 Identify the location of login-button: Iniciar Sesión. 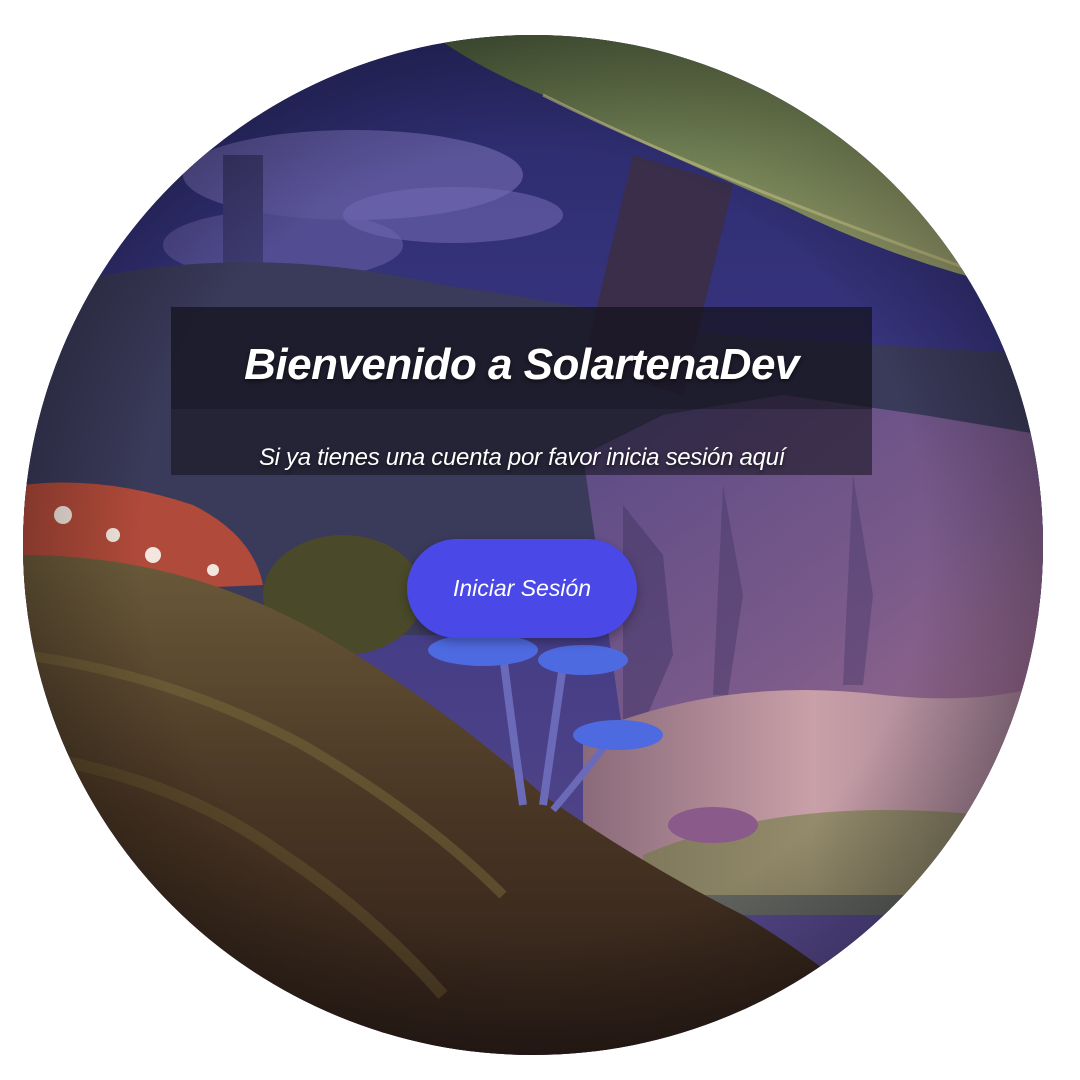
(522, 588).